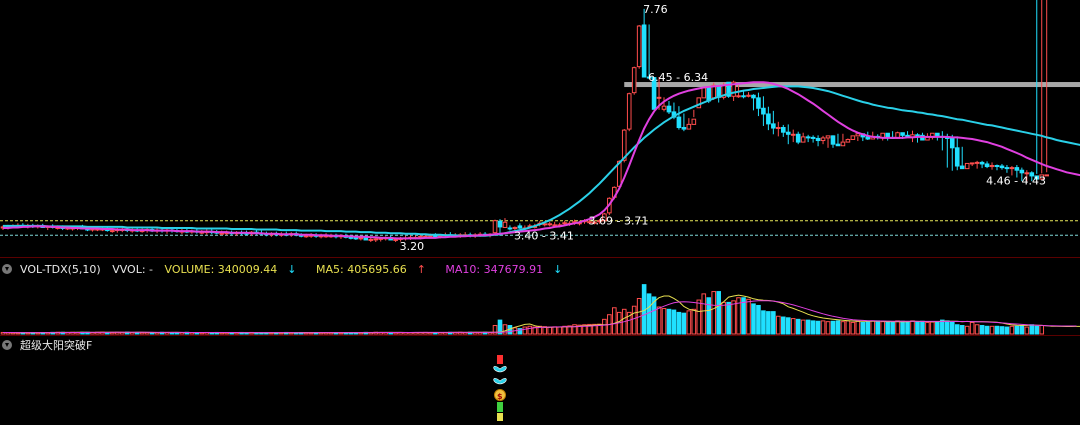 Image resolution: width=1080 pixels, height=425 pixels. Describe the element at coordinates (60, 269) in the screenshot. I see `indicator-name: VOL-TDX(5,10)` at that location.